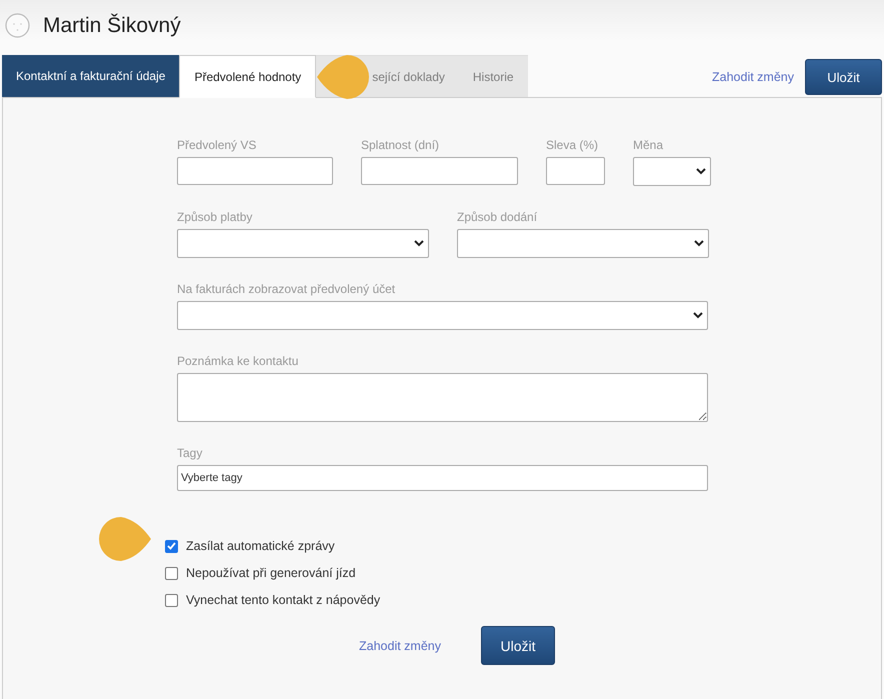 This screenshot has width=884, height=699. Describe the element at coordinates (112, 26) in the screenshot. I see `contact-name: Martin Šikovný` at that location.